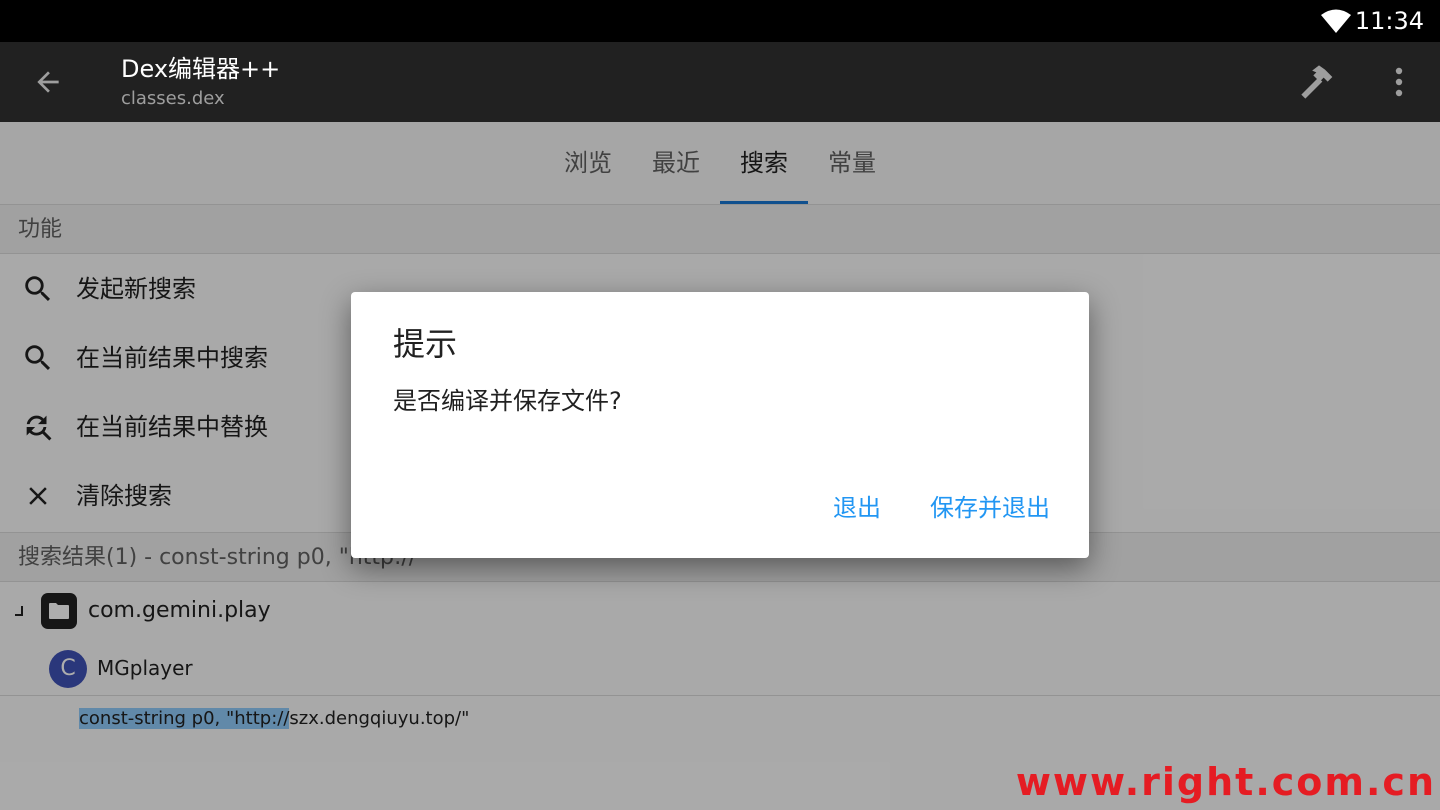  What do you see at coordinates (1225, 782) in the screenshot?
I see `watermark: www.right.com.cn` at bounding box center [1225, 782].